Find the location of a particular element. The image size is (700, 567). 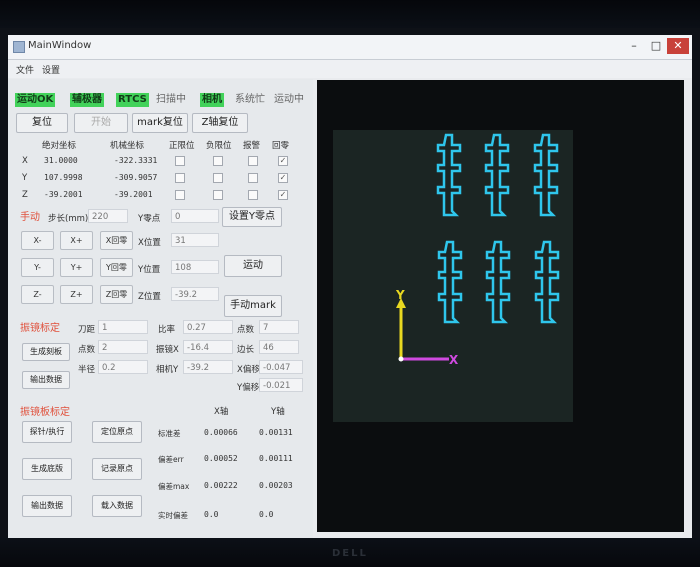

max-x: 0.00222 is located at coordinates (221, 485).